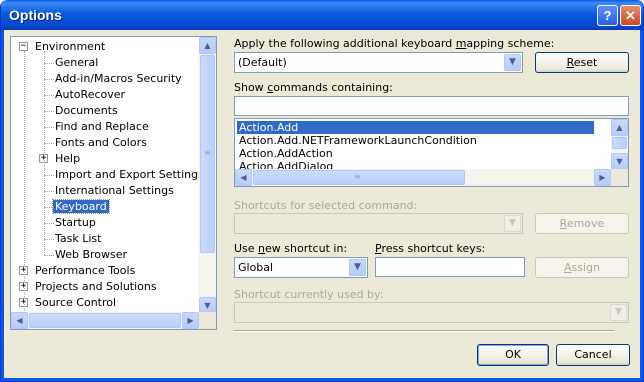  I want to click on tree-hscroll-thumb, so click(105, 320).